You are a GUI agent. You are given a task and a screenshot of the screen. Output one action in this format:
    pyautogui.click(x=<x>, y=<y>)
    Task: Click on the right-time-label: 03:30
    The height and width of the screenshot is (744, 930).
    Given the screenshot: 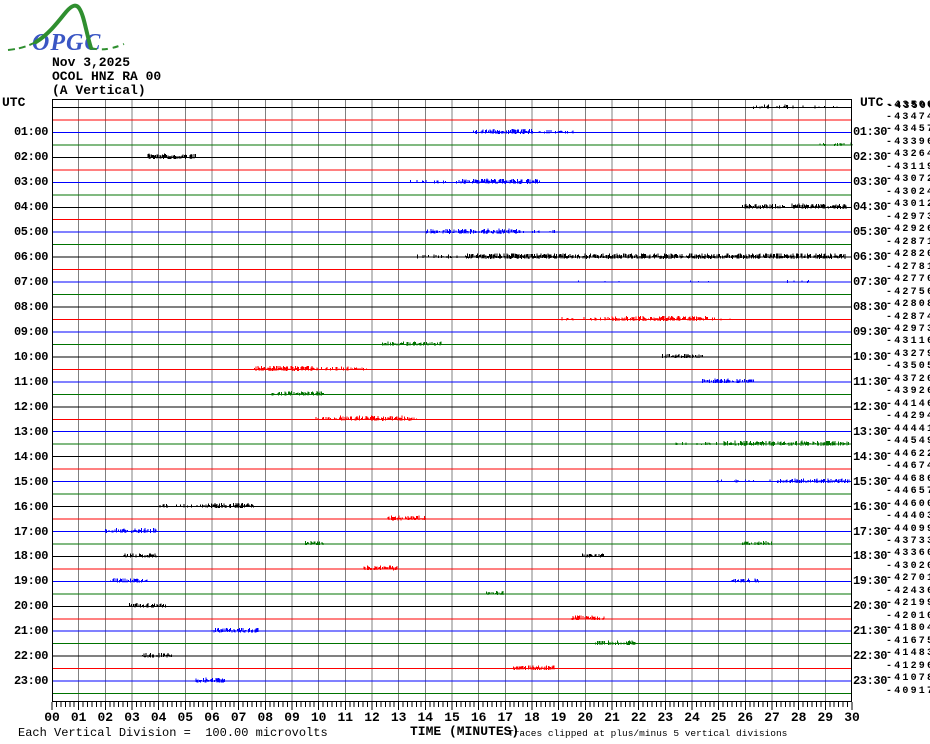 What is the action you would take?
    pyautogui.click(x=870, y=182)
    